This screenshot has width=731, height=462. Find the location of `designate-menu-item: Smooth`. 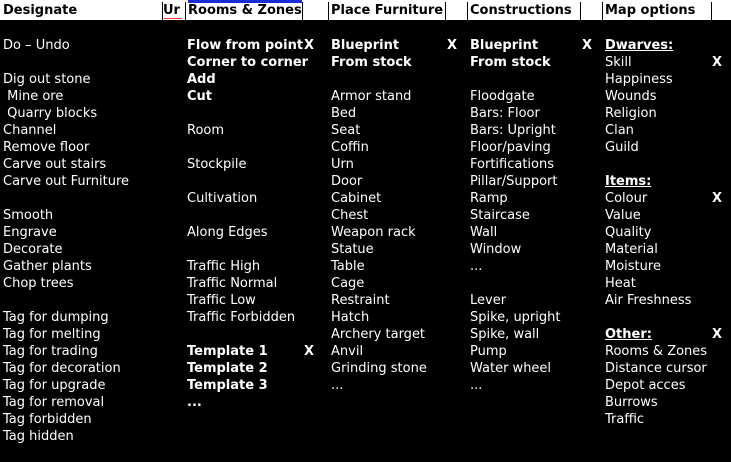

designate-menu-item: Smooth is located at coordinates (28, 215).